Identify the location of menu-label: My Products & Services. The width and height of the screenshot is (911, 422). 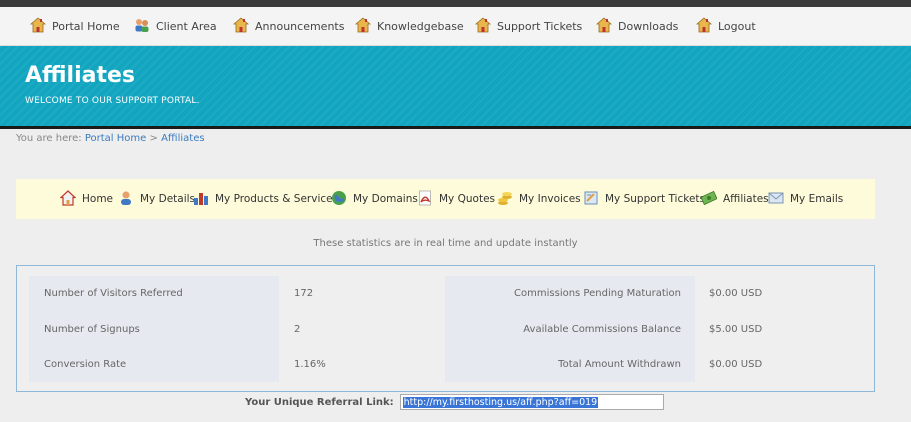
(277, 199).